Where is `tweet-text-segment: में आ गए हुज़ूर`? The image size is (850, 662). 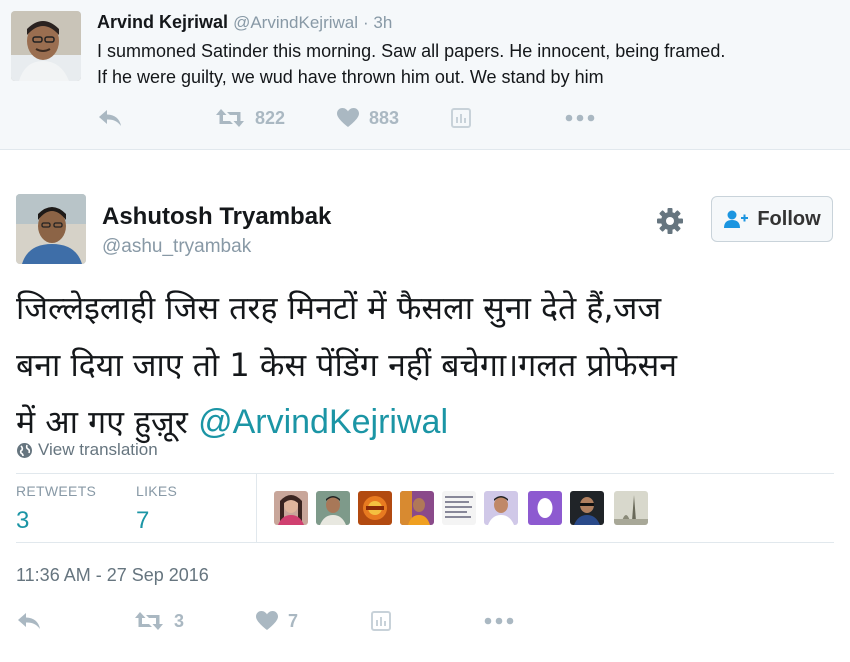 tweet-text-segment: में आ गए हुज़ूर is located at coordinates (107, 422).